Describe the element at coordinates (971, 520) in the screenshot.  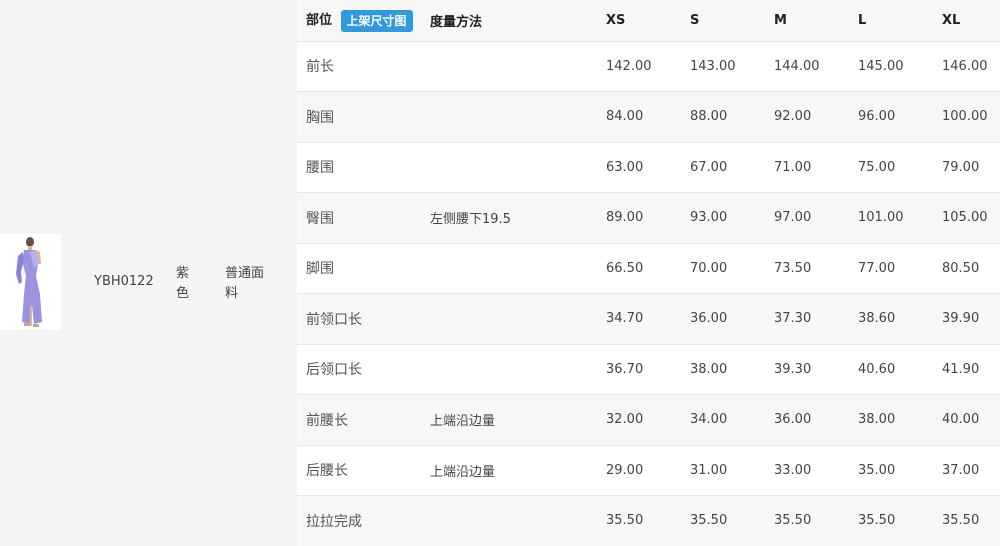
I see `row-value-xl: 35.50` at that location.